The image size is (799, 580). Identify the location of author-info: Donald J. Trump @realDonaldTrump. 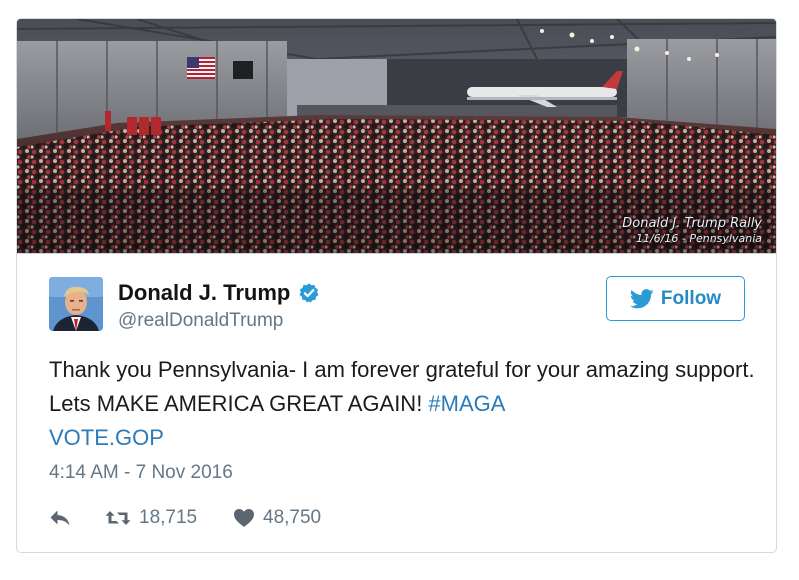
(219, 306).